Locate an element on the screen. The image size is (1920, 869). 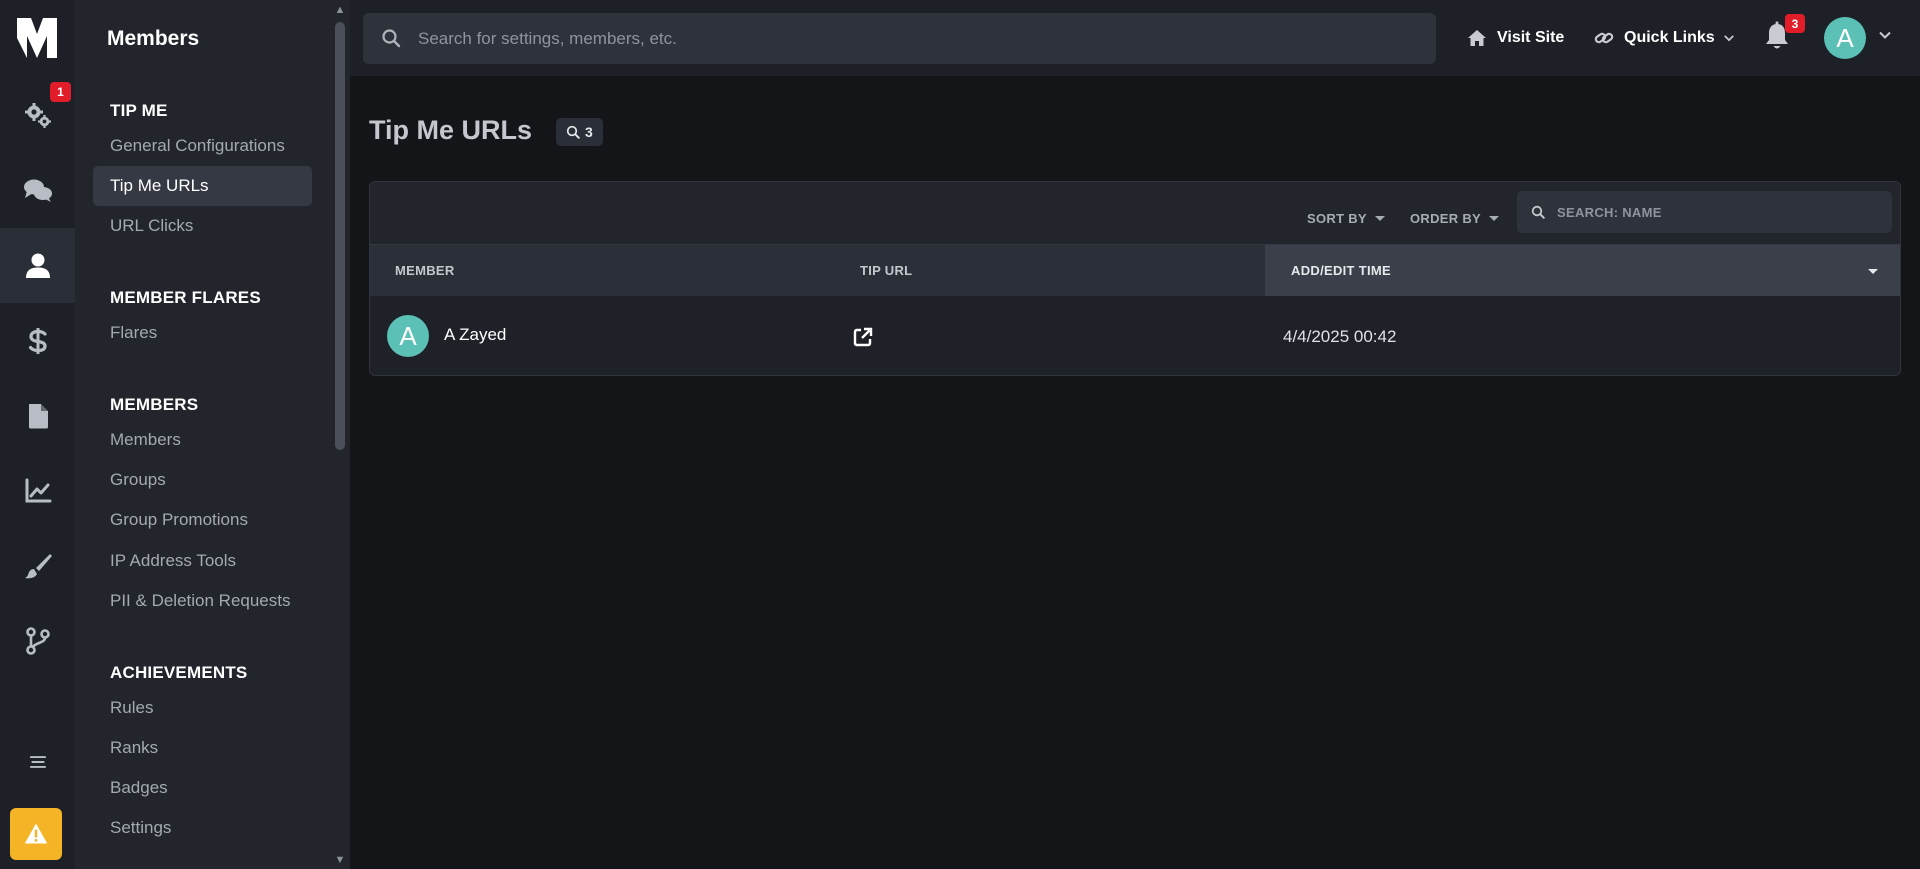
order-by-dropdown: ORDER BY is located at coordinates (1455, 218).